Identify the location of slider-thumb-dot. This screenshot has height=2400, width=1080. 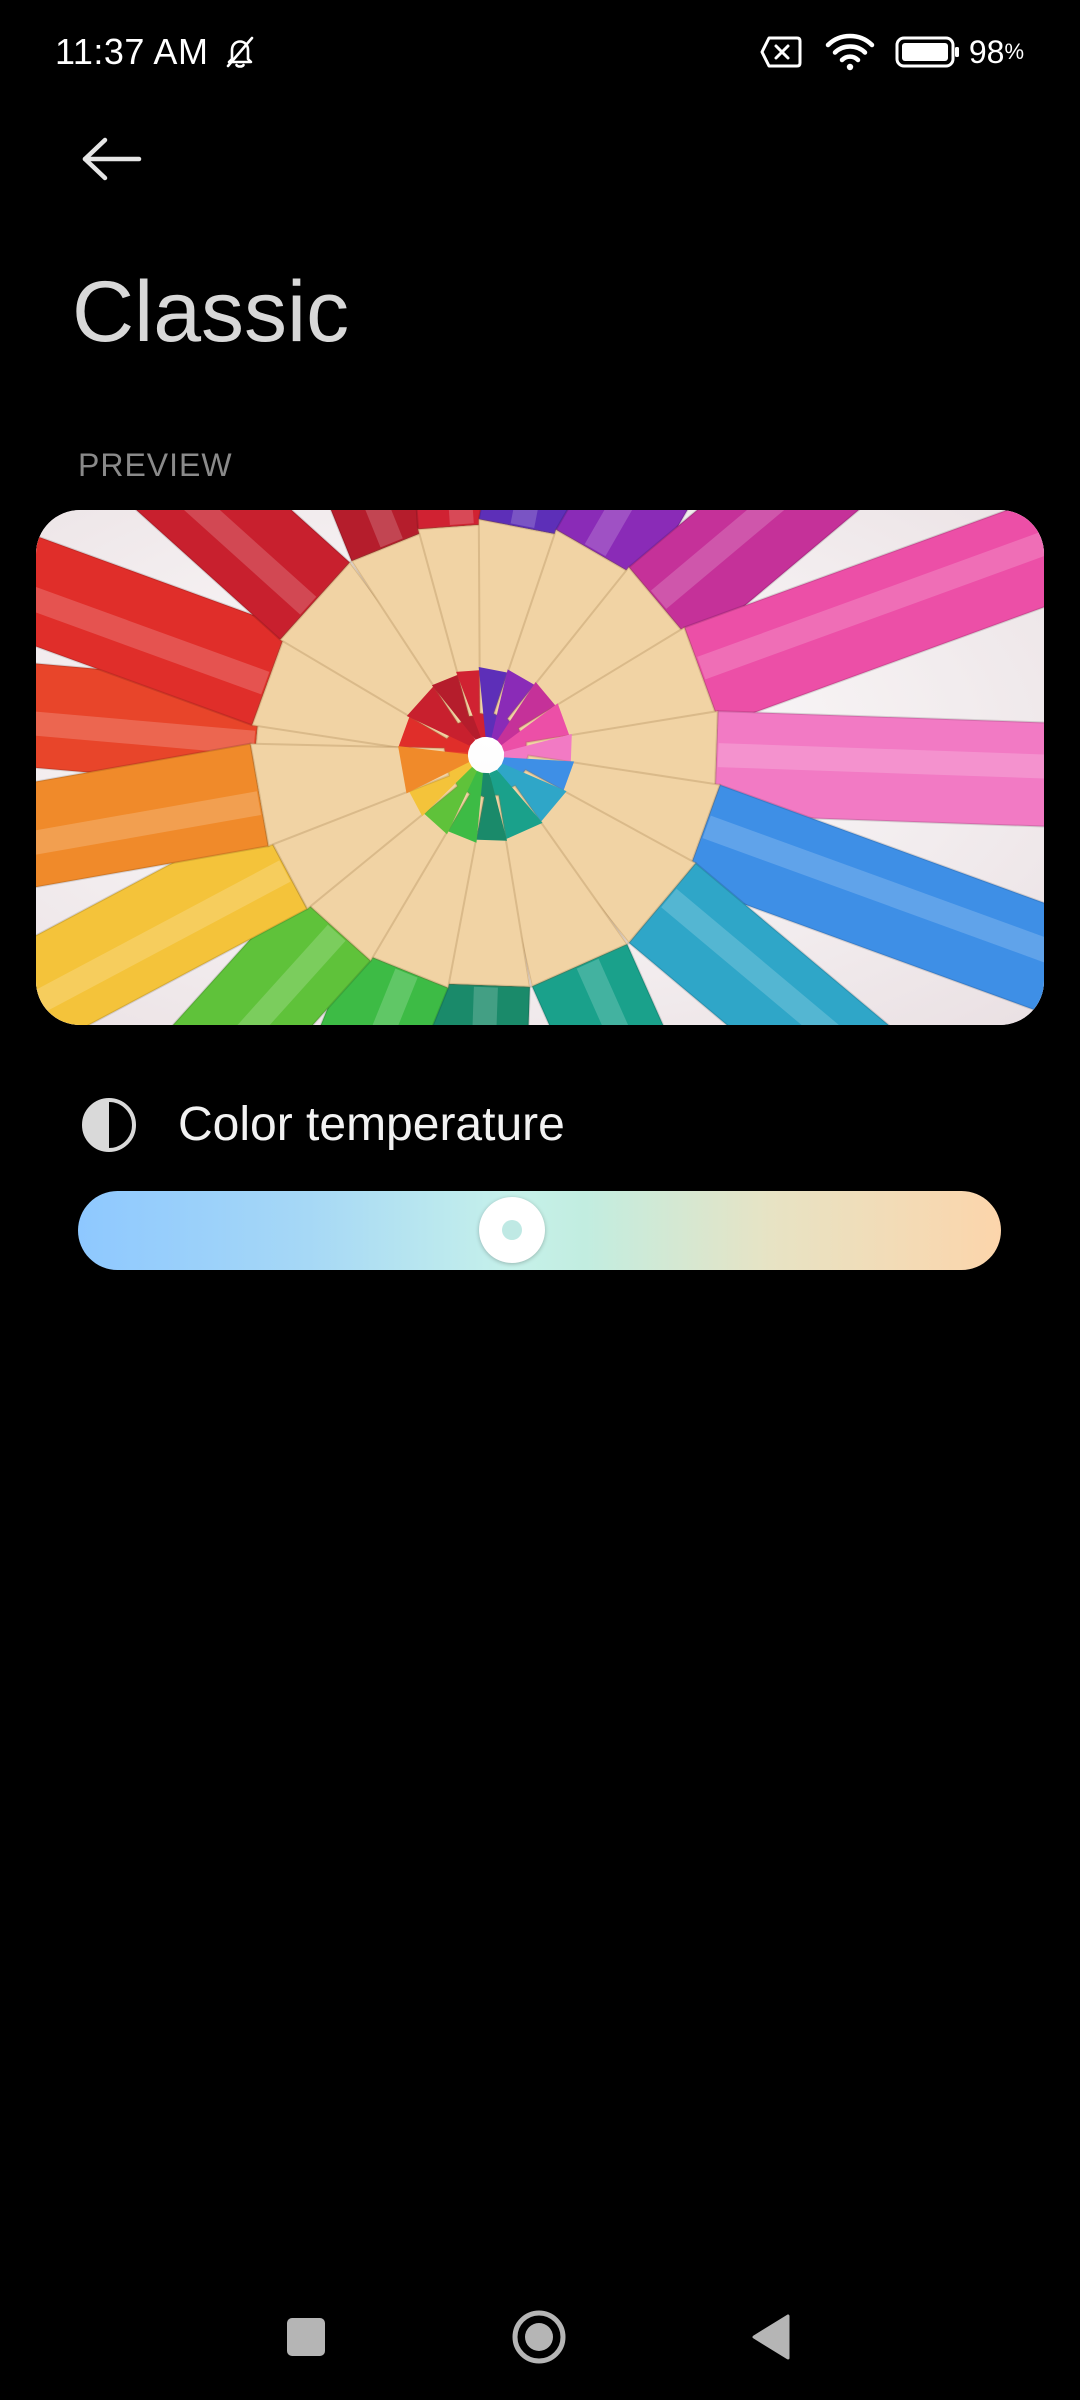
(511, 1230).